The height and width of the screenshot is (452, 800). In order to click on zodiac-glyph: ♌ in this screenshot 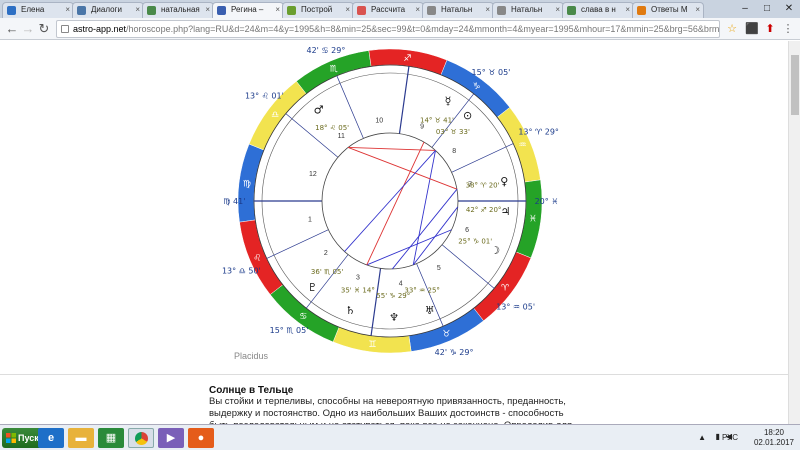, I will do `click(257, 258)`.